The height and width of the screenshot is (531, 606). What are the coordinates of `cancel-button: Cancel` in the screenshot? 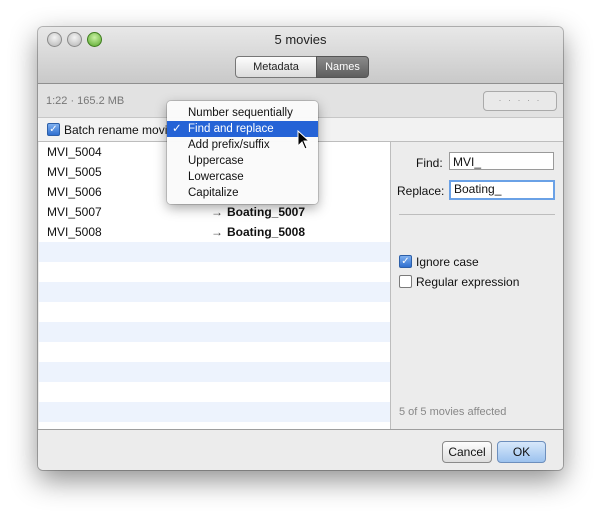 It's located at (467, 452).